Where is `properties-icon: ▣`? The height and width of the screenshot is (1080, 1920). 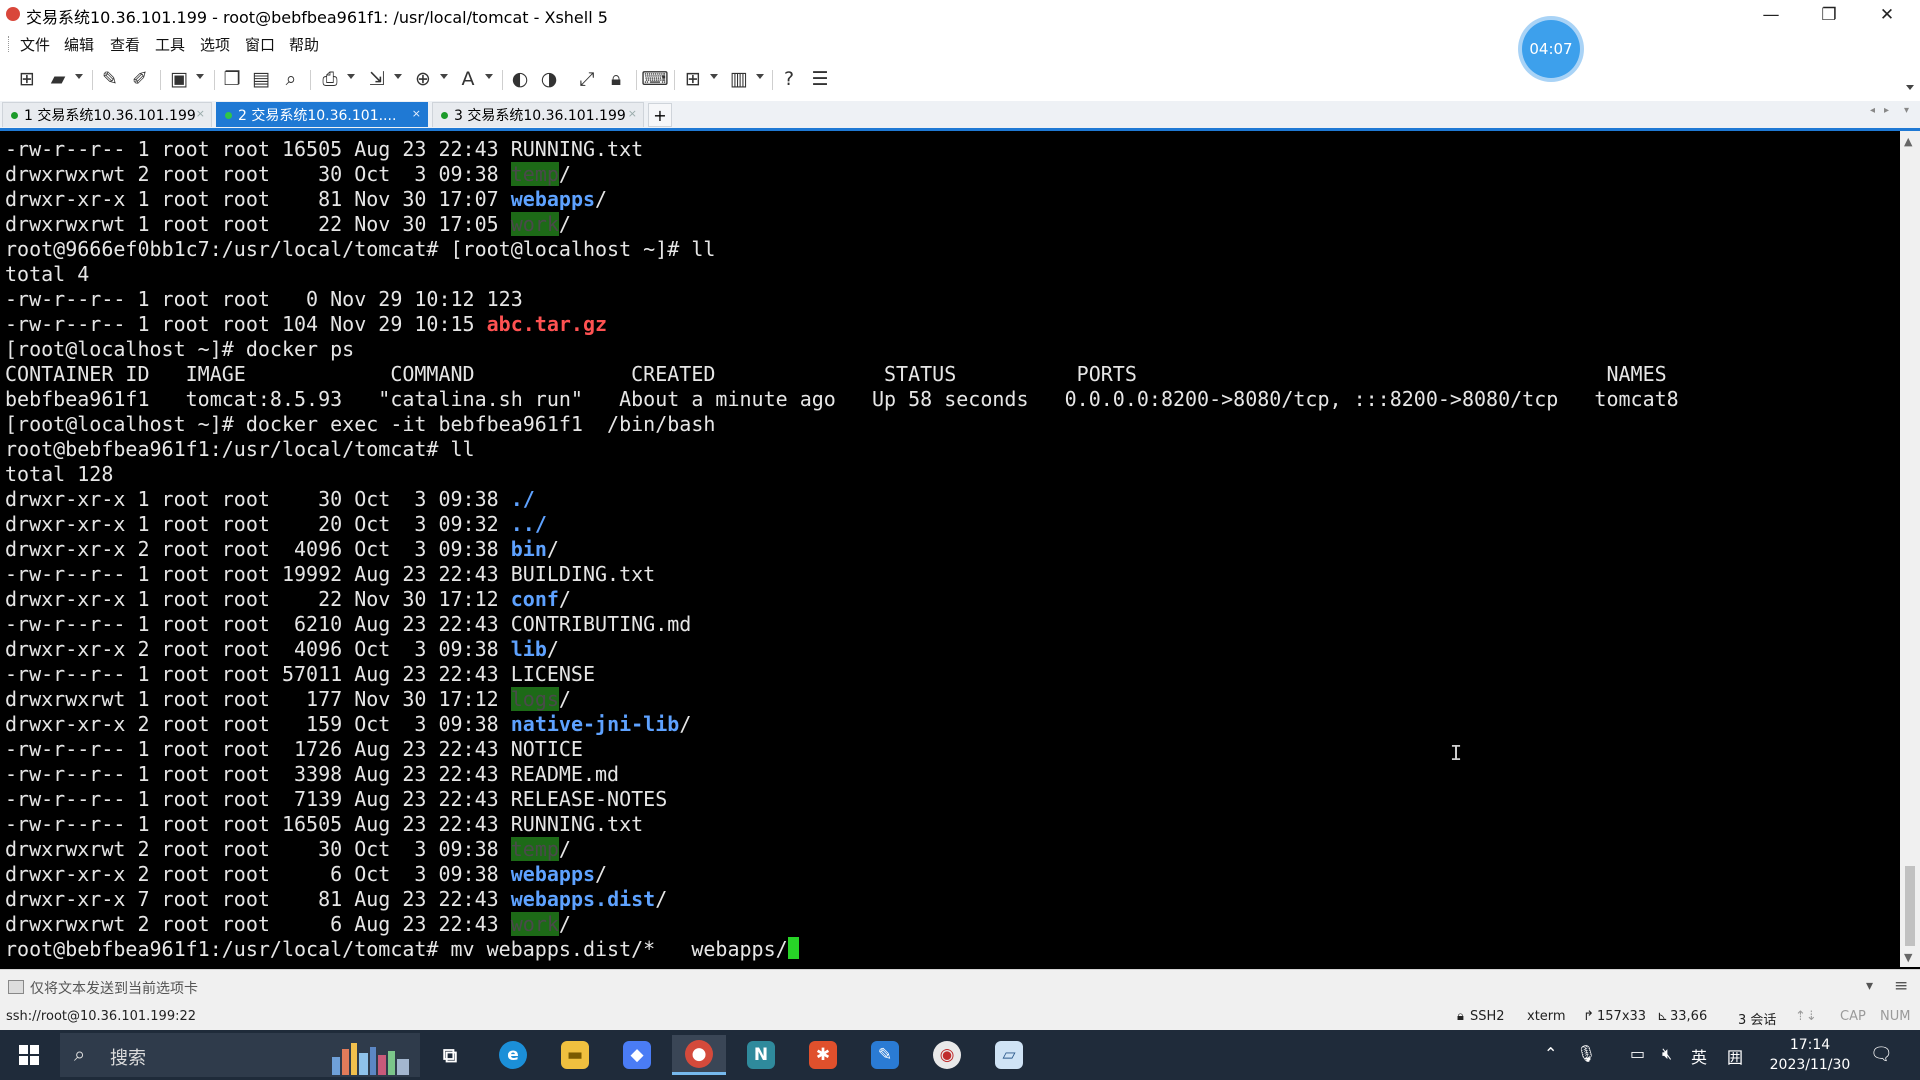
properties-icon: ▣ is located at coordinates (179, 79).